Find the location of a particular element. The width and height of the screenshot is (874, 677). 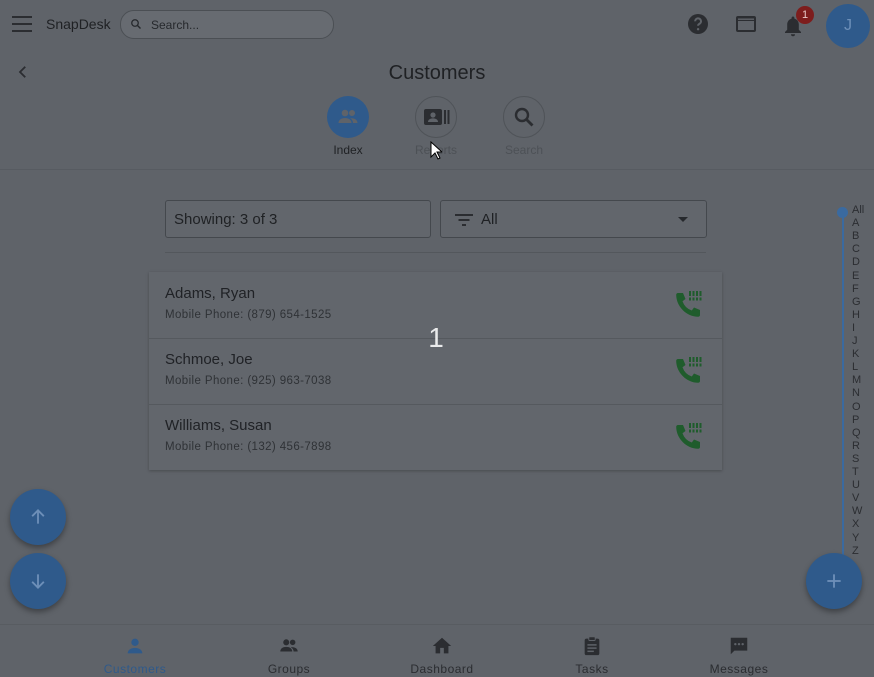

tab-search-label: Search is located at coordinates (524, 150).